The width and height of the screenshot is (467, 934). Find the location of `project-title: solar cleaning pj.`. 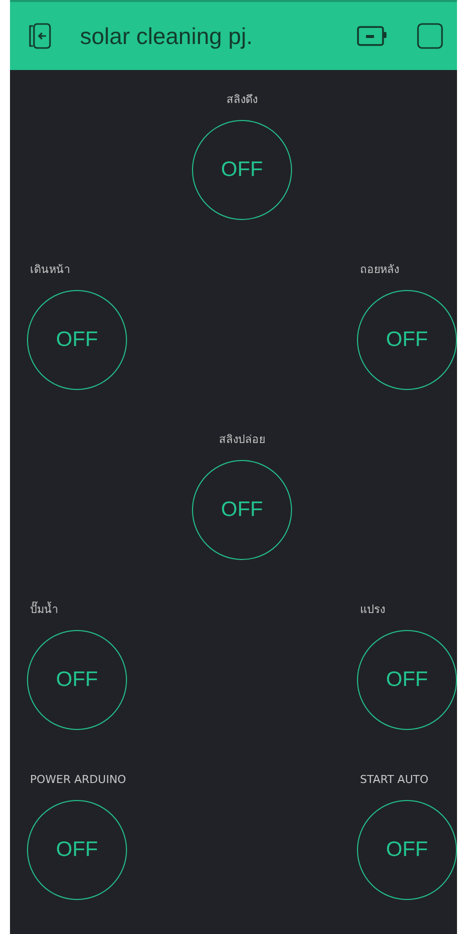

project-title: solar cleaning pj. is located at coordinates (167, 36).